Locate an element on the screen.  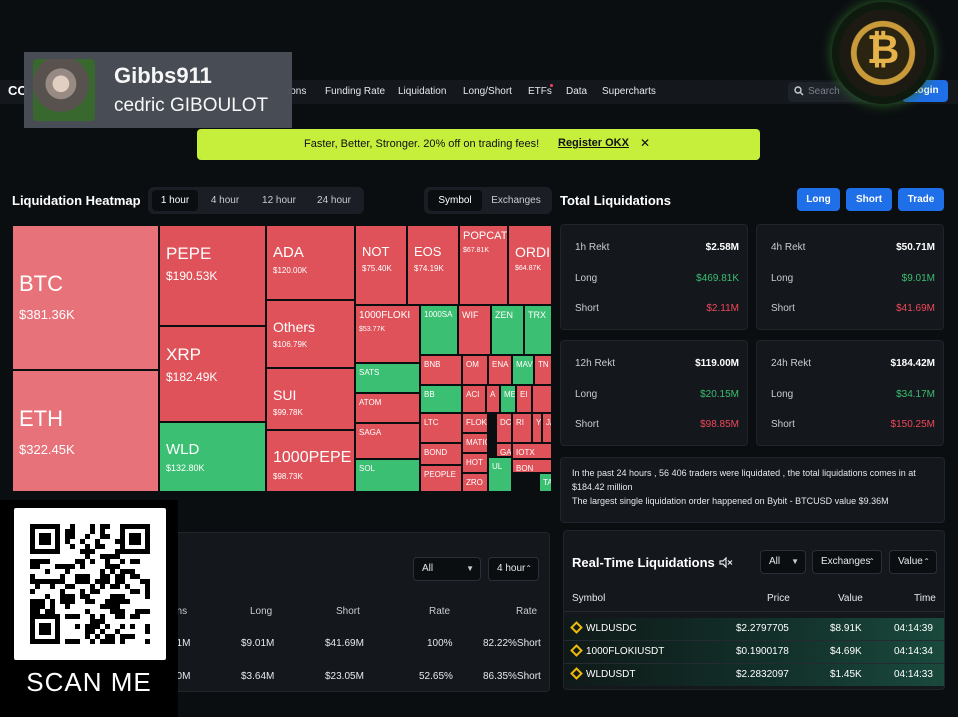
heatmap-symbol: BTC is located at coordinates (41, 283).